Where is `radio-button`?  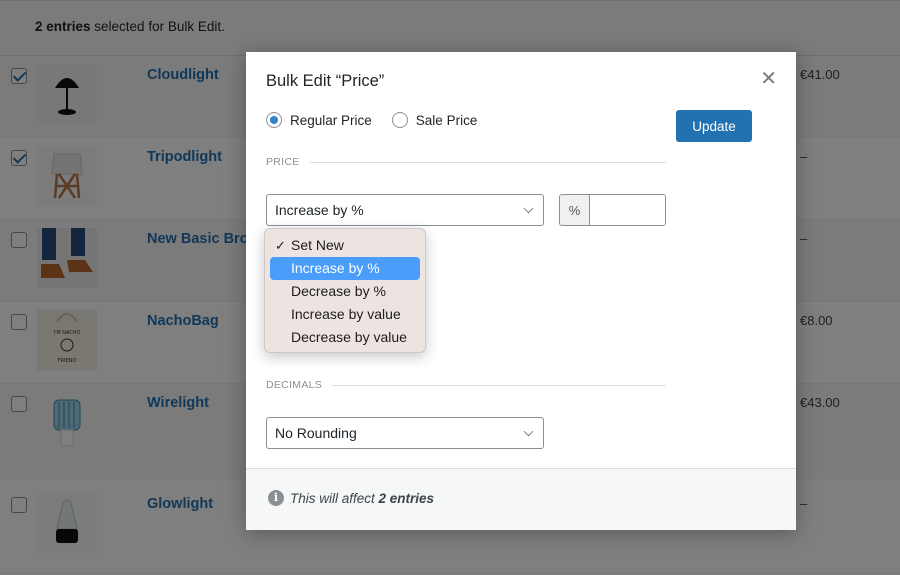
radio-button is located at coordinates (399, 120).